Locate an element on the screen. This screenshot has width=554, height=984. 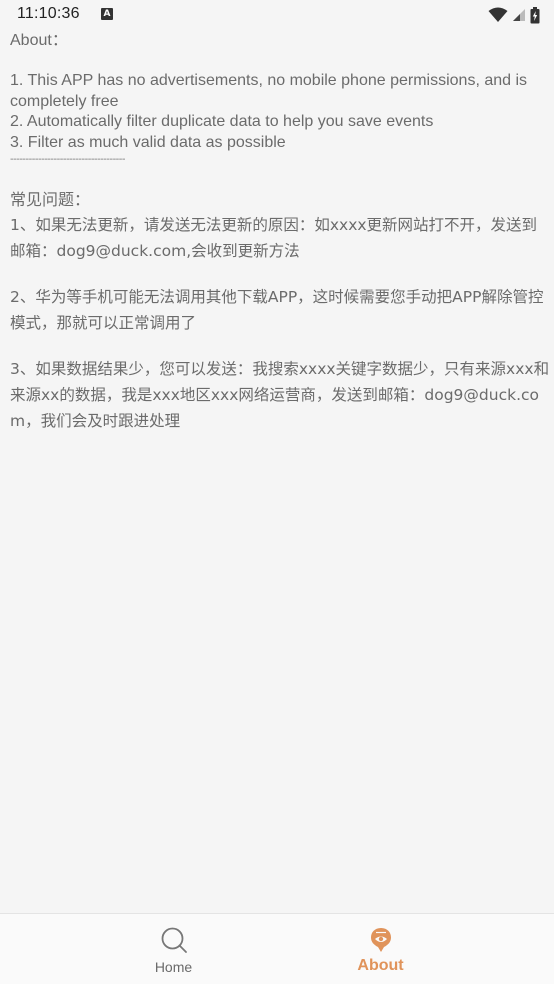
search-icon is located at coordinates (174, 940).